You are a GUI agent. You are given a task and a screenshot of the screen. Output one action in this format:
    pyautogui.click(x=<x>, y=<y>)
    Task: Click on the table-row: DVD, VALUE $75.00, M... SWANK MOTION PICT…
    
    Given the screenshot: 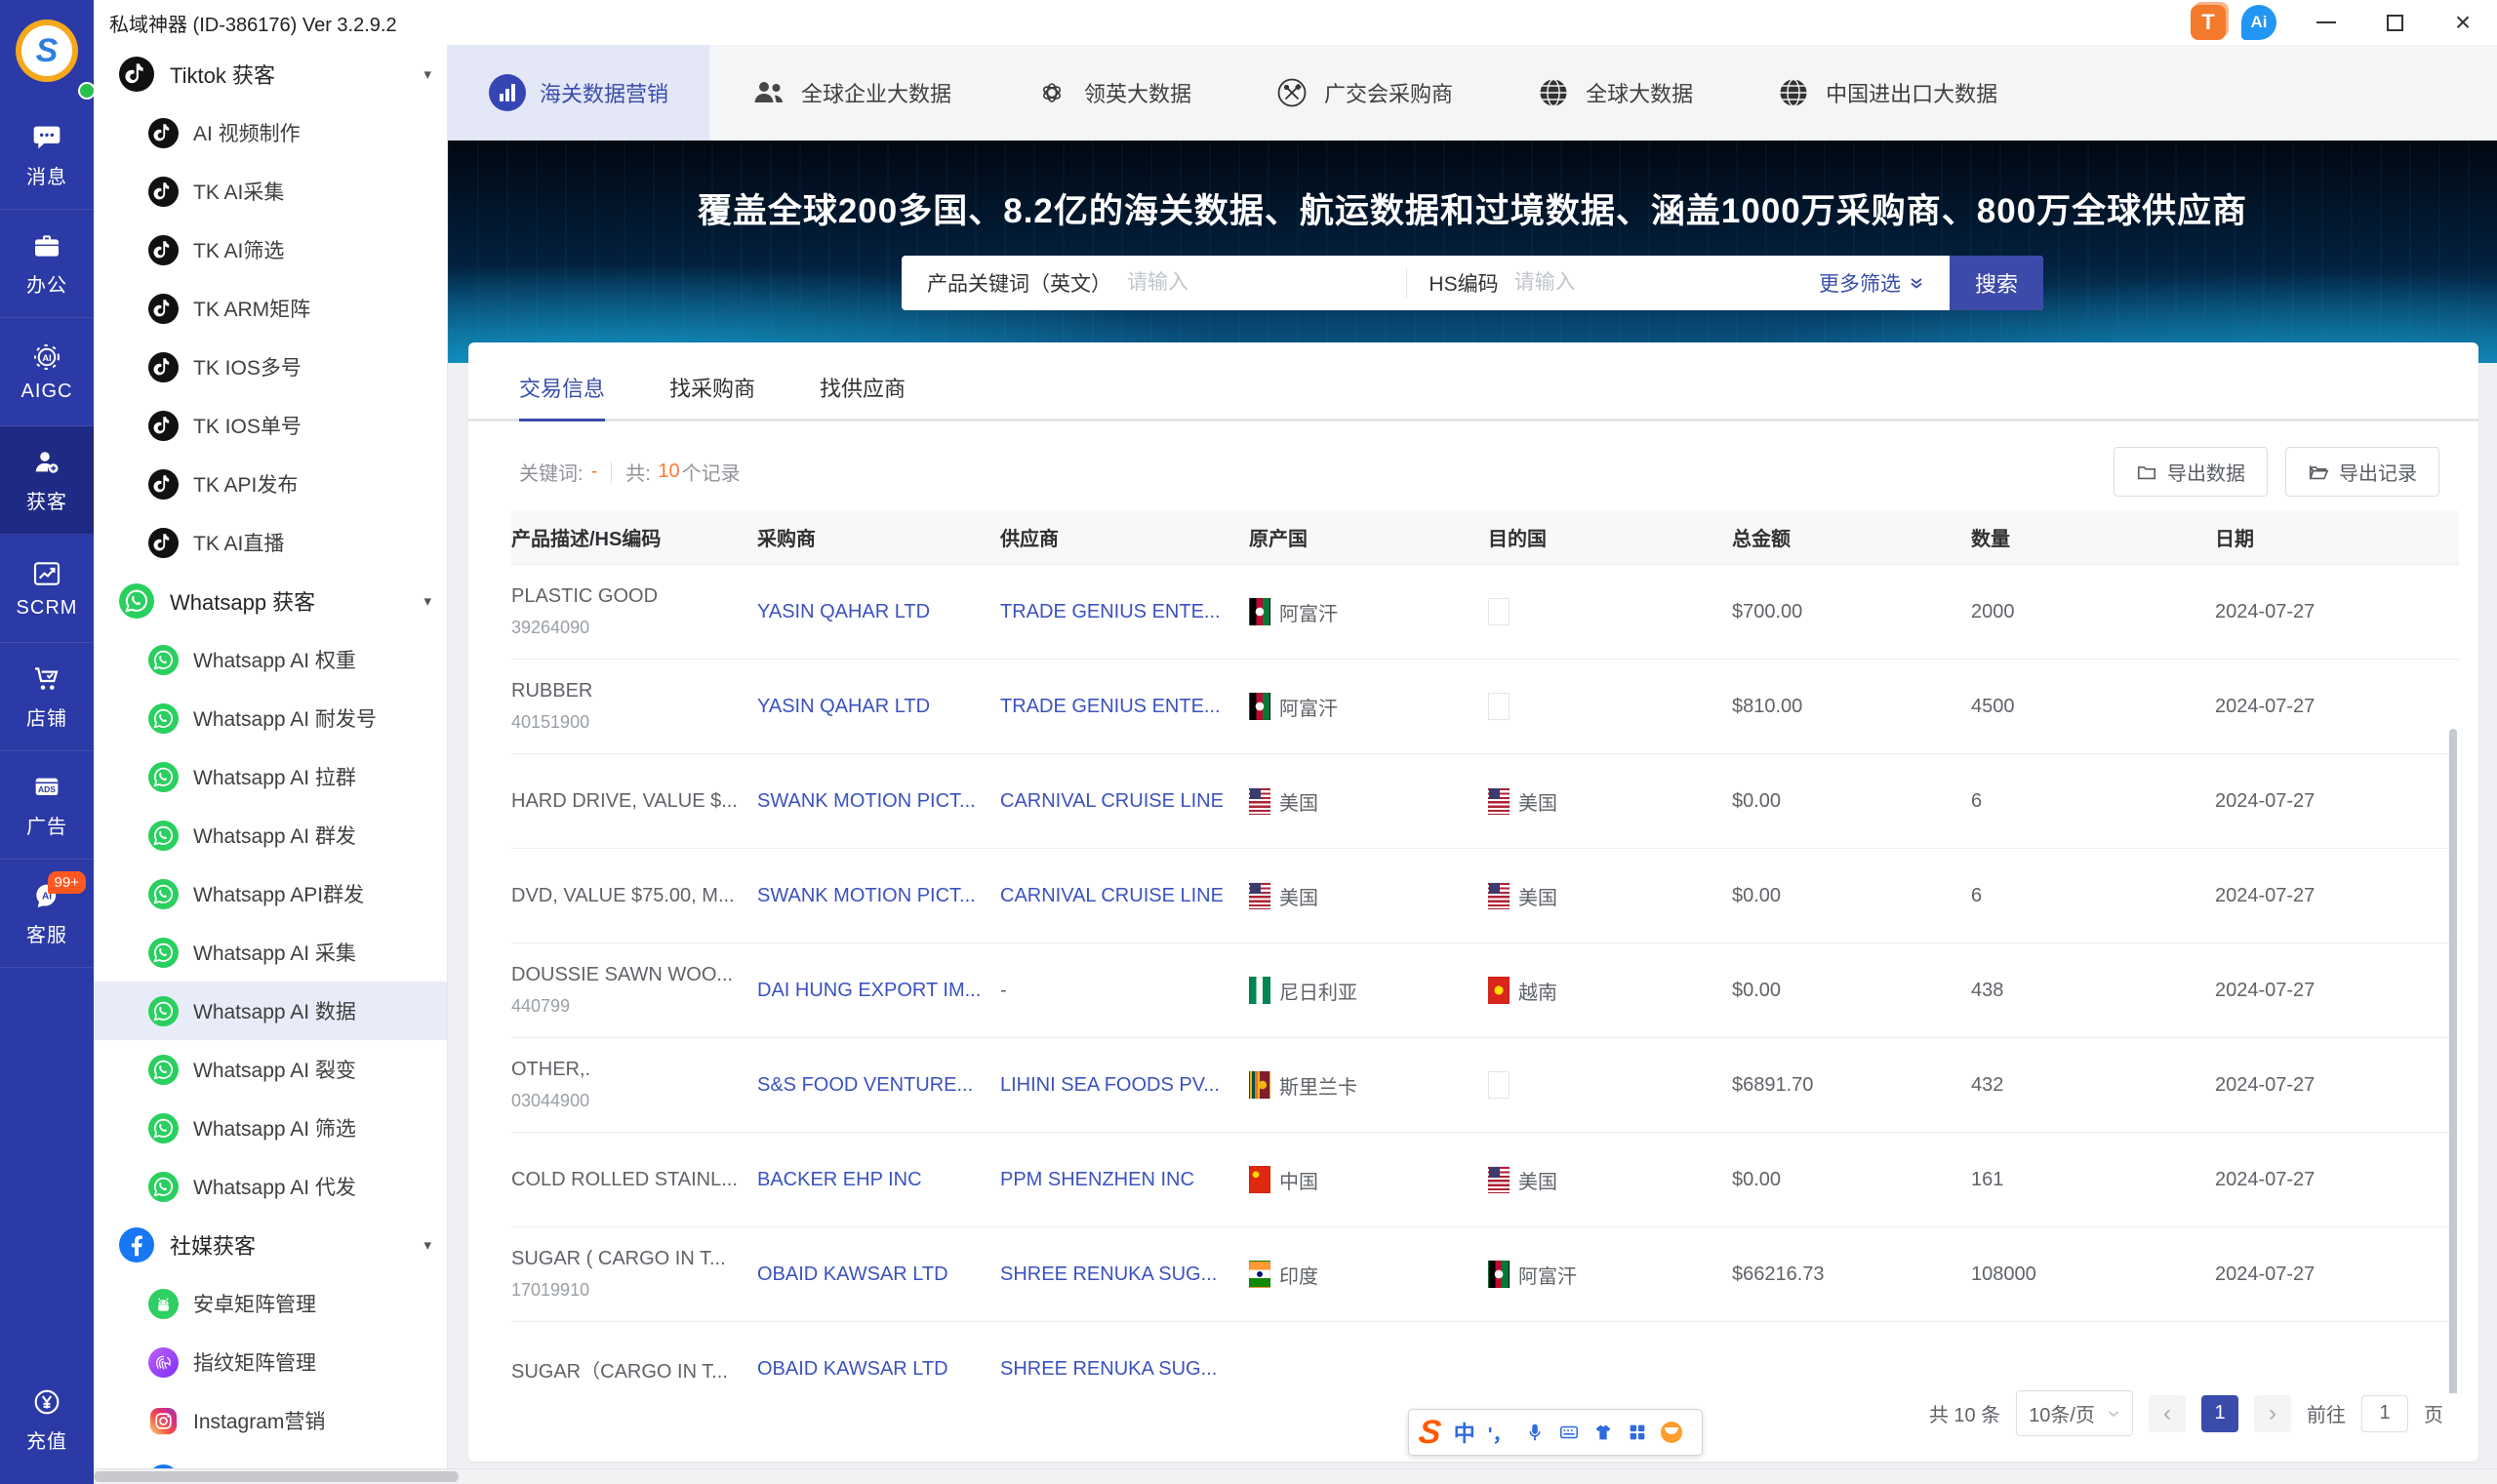 What is the action you would take?
    pyautogui.click(x=1485, y=896)
    